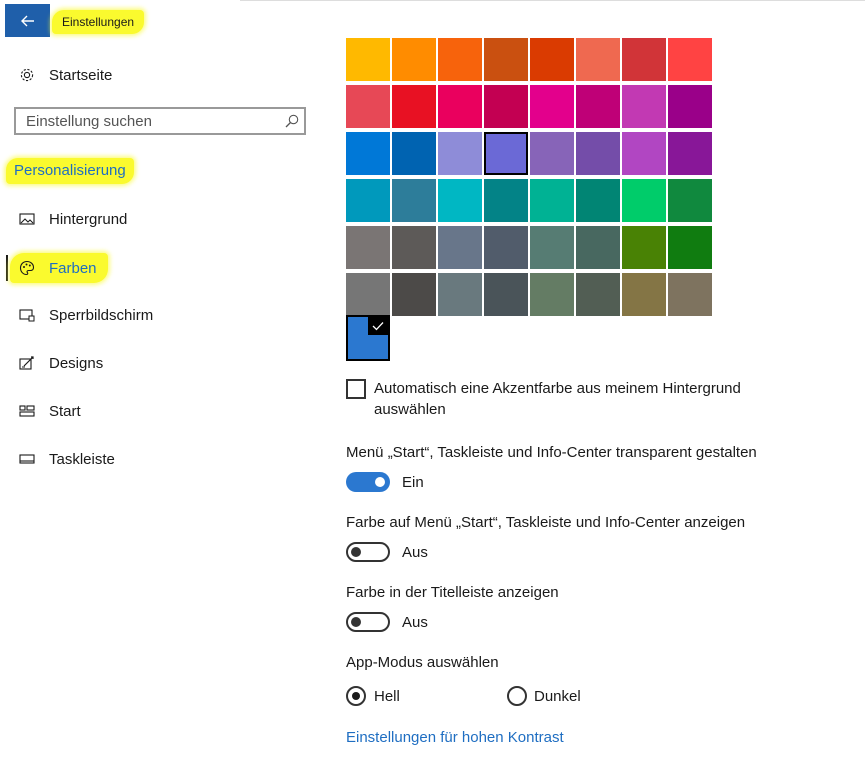 This screenshot has height=770, width=865. Describe the element at coordinates (356, 696) in the screenshot. I see `app-mode-light-radio` at that location.